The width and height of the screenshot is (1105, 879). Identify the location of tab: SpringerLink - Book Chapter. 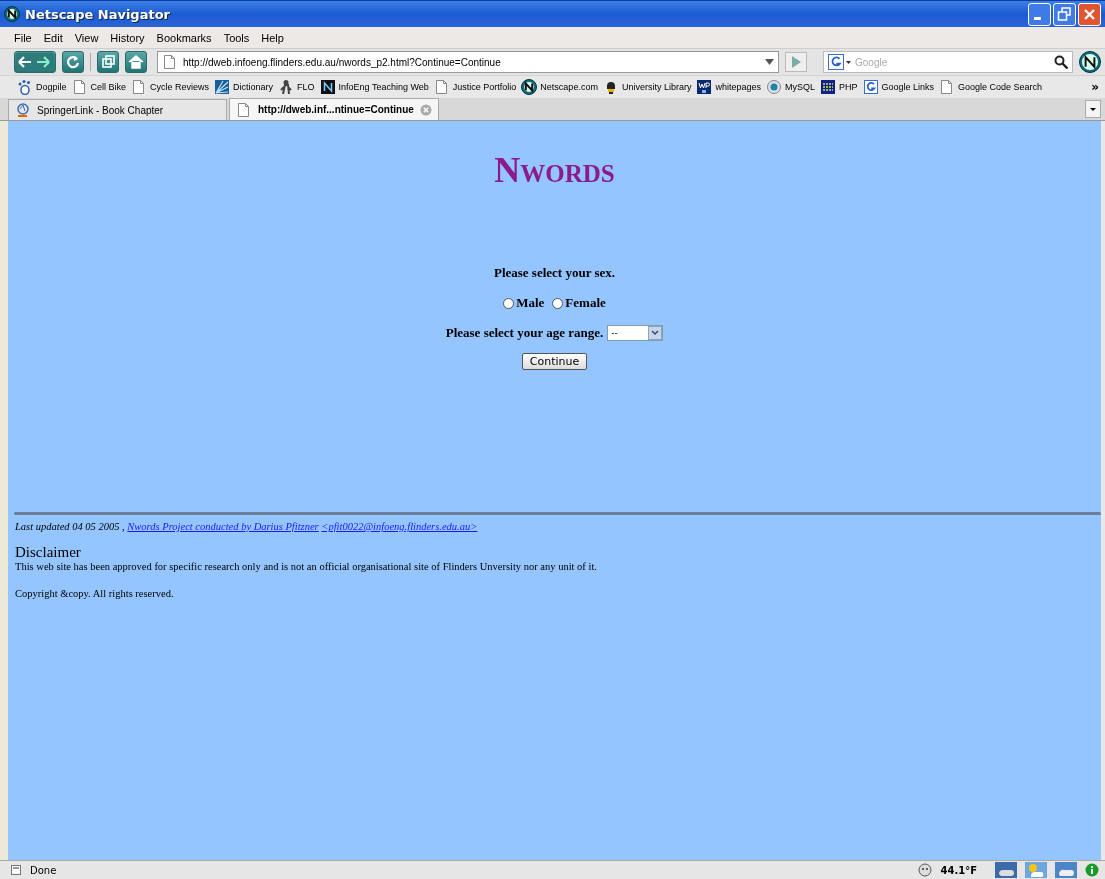
(117, 109).